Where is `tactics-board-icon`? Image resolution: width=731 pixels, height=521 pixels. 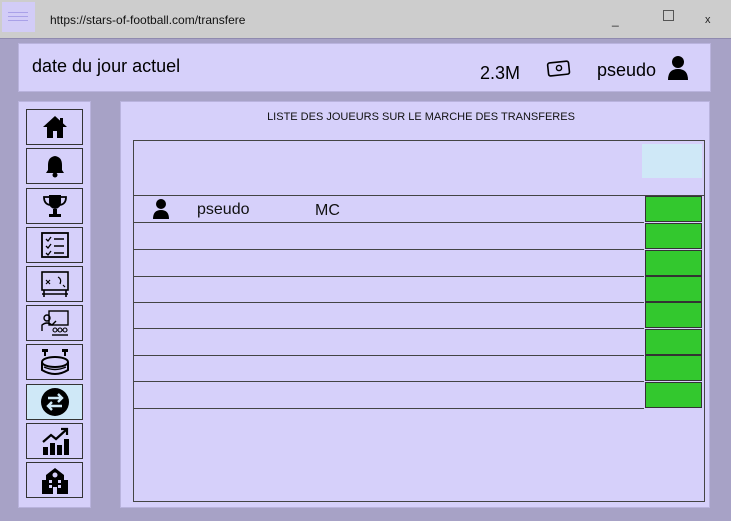 tactics-board-icon is located at coordinates (54, 284).